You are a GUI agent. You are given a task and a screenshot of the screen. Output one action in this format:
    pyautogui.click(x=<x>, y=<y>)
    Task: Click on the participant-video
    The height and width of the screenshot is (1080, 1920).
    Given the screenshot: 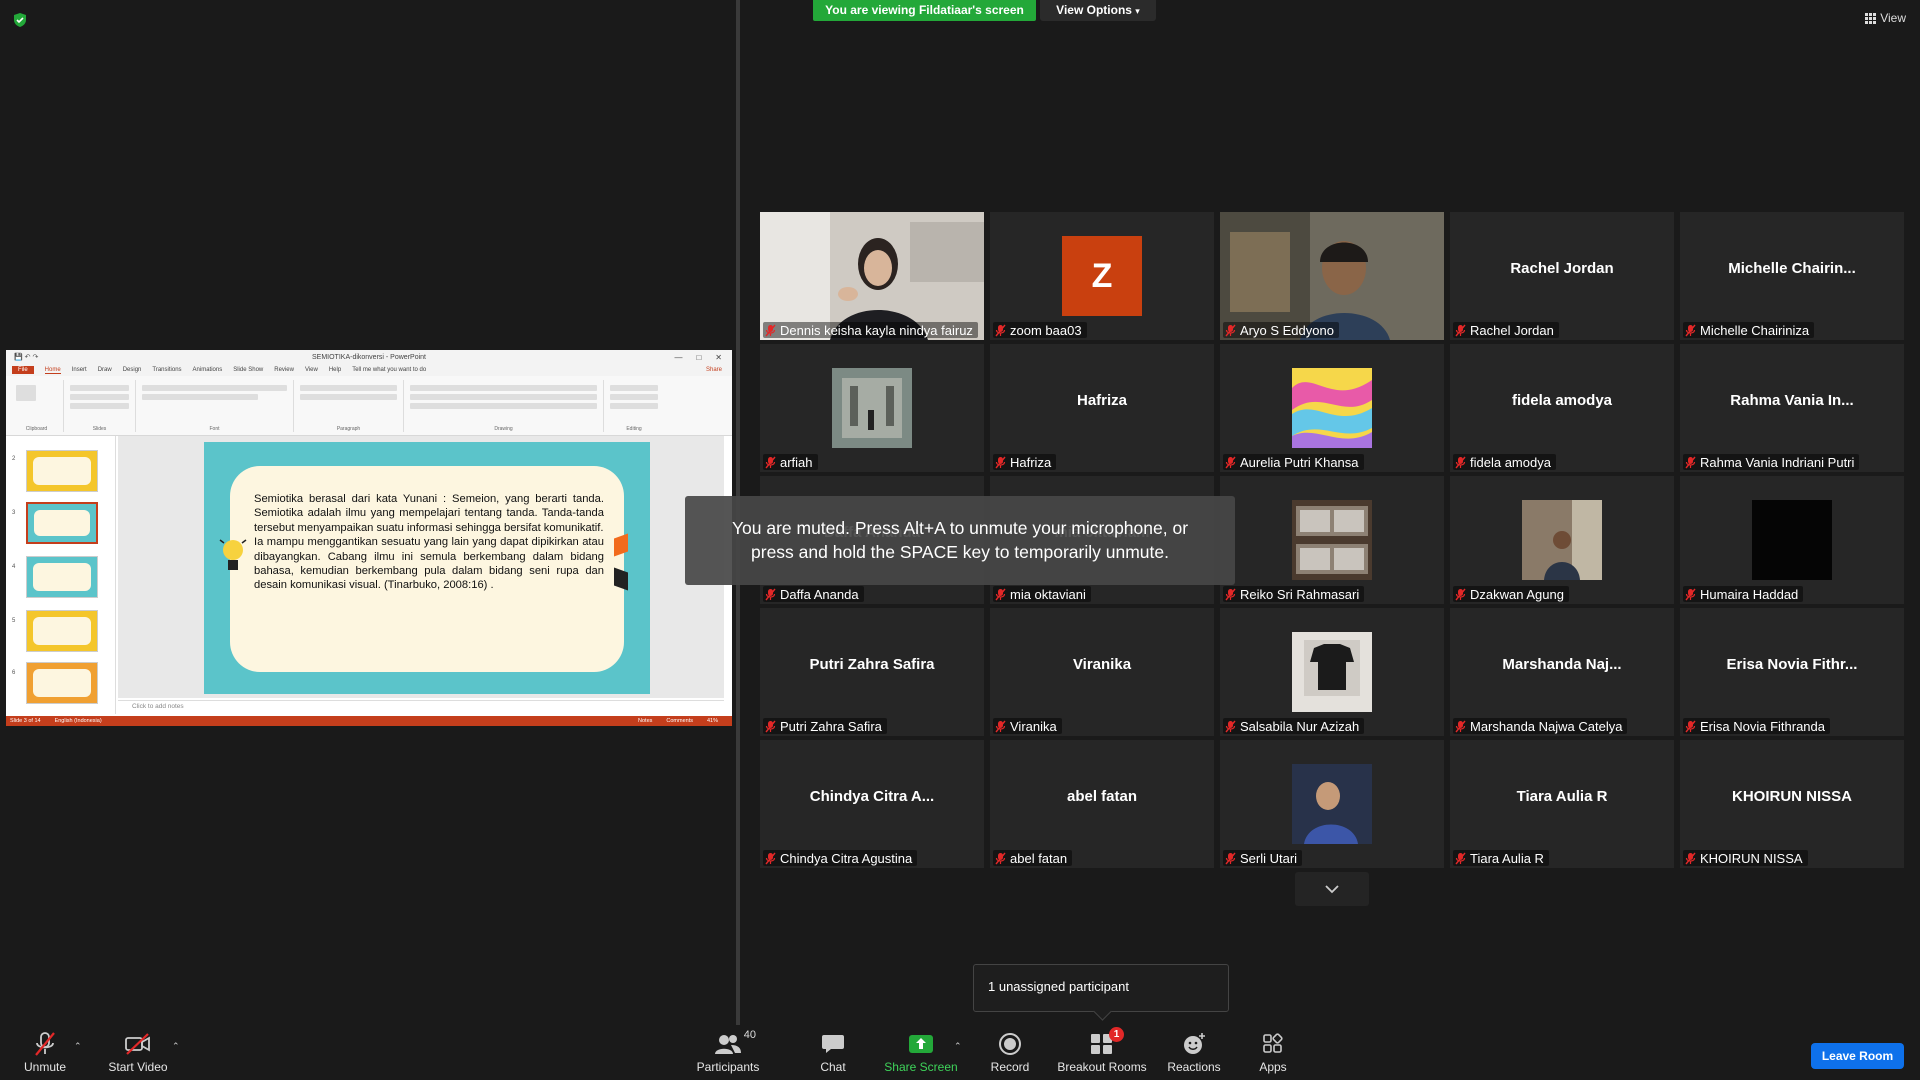 What is the action you would take?
    pyautogui.click(x=1332, y=276)
    